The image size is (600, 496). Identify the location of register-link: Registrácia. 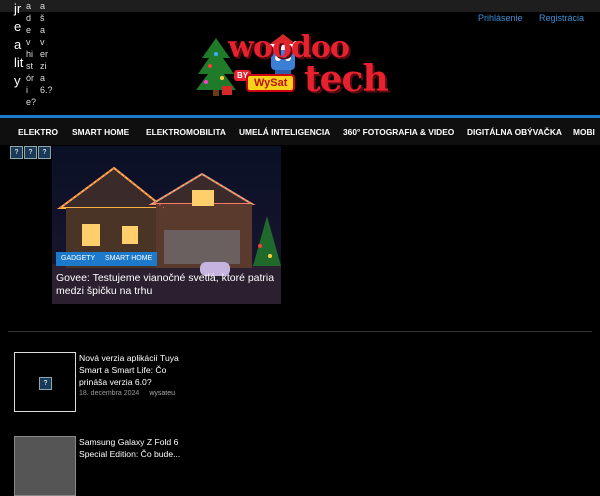
(561, 18).